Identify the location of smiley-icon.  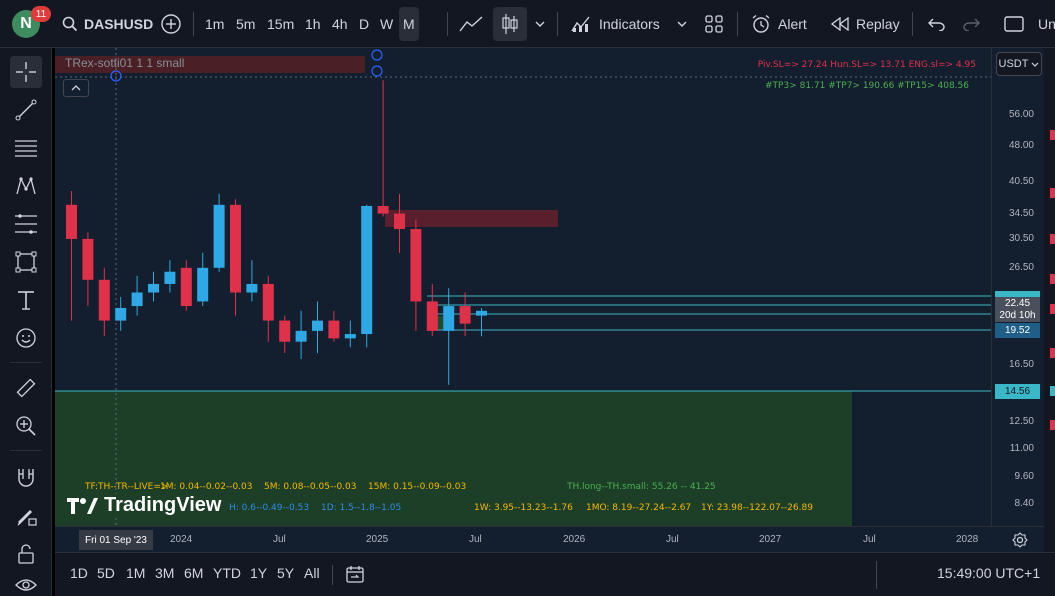
(26, 338).